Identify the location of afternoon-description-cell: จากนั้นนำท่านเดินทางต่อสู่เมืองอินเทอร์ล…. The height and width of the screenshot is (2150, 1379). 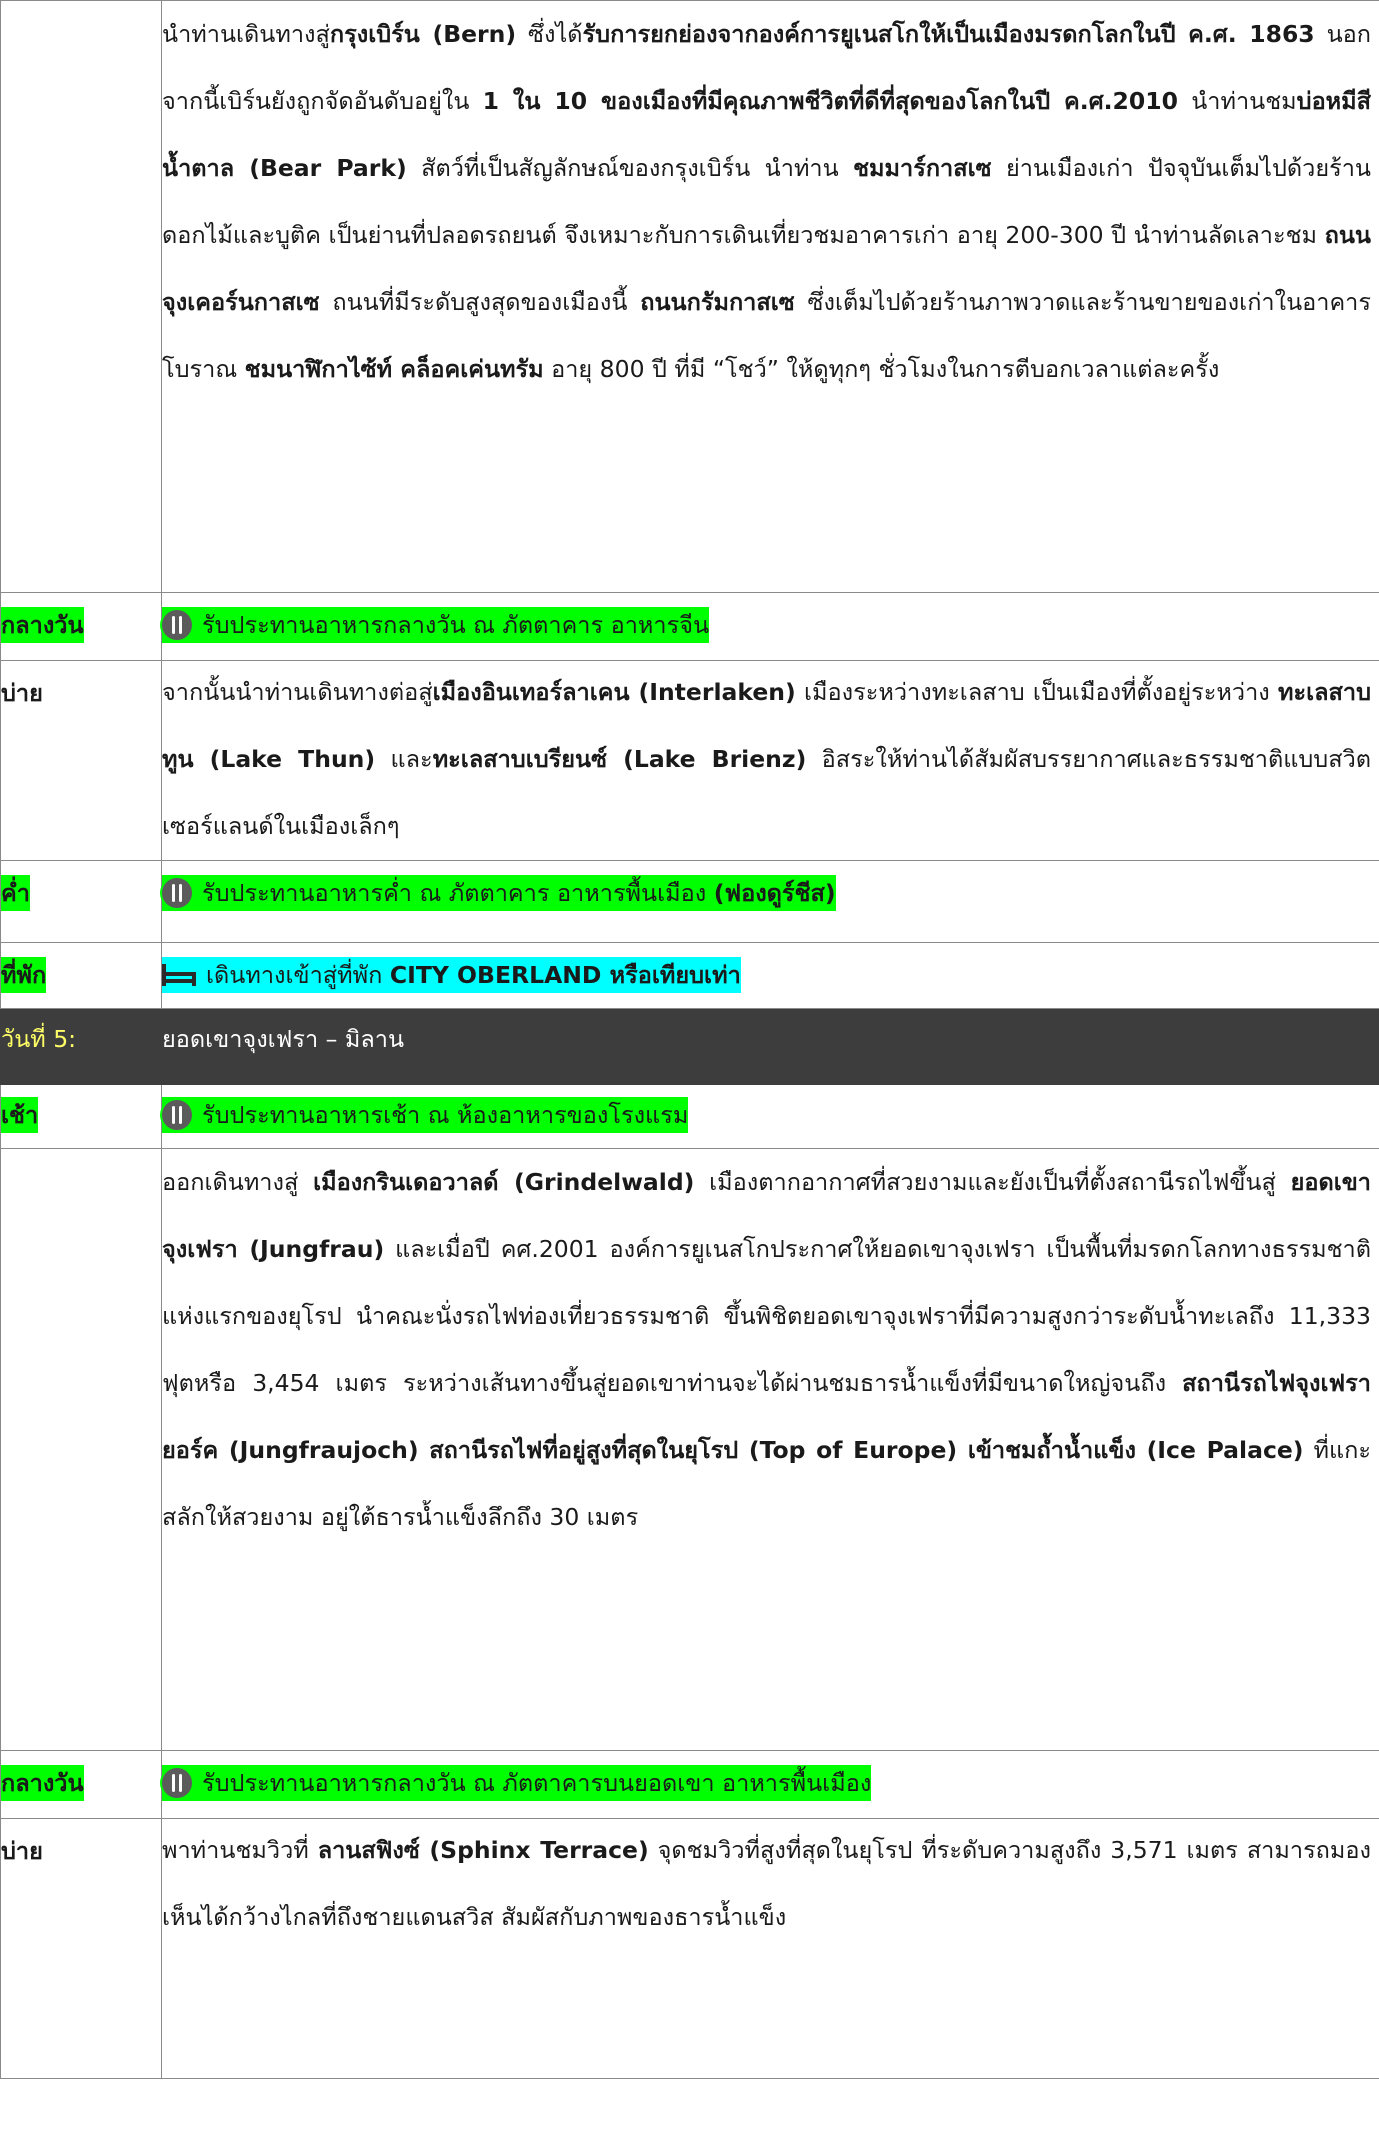
(770, 760).